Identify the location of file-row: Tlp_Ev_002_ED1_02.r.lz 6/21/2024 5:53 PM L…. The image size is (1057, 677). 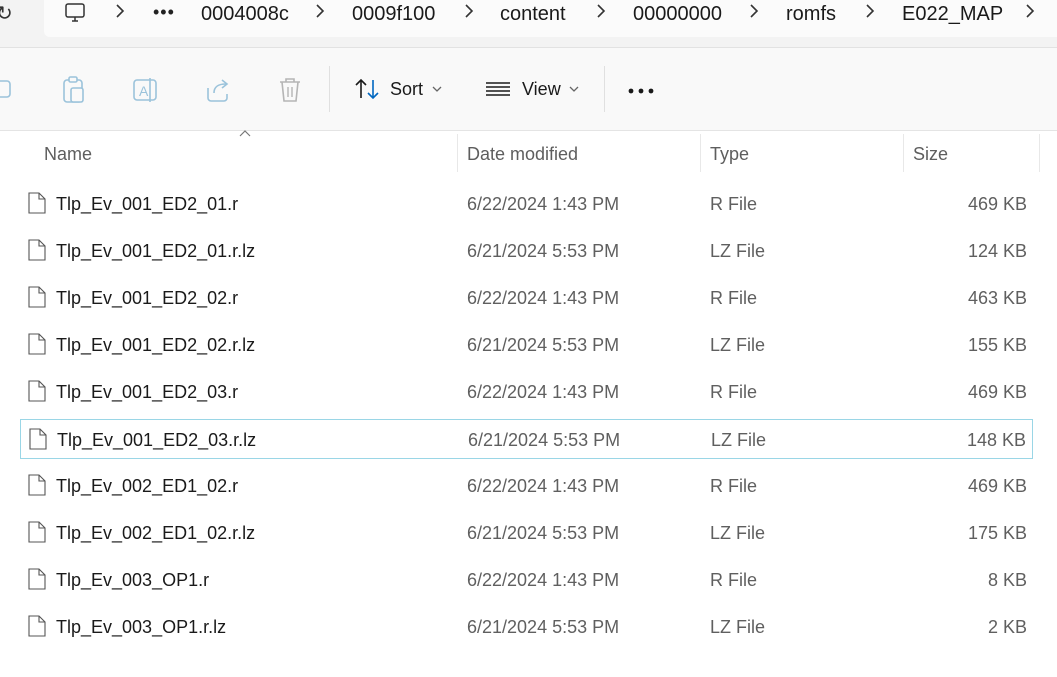
(526, 533).